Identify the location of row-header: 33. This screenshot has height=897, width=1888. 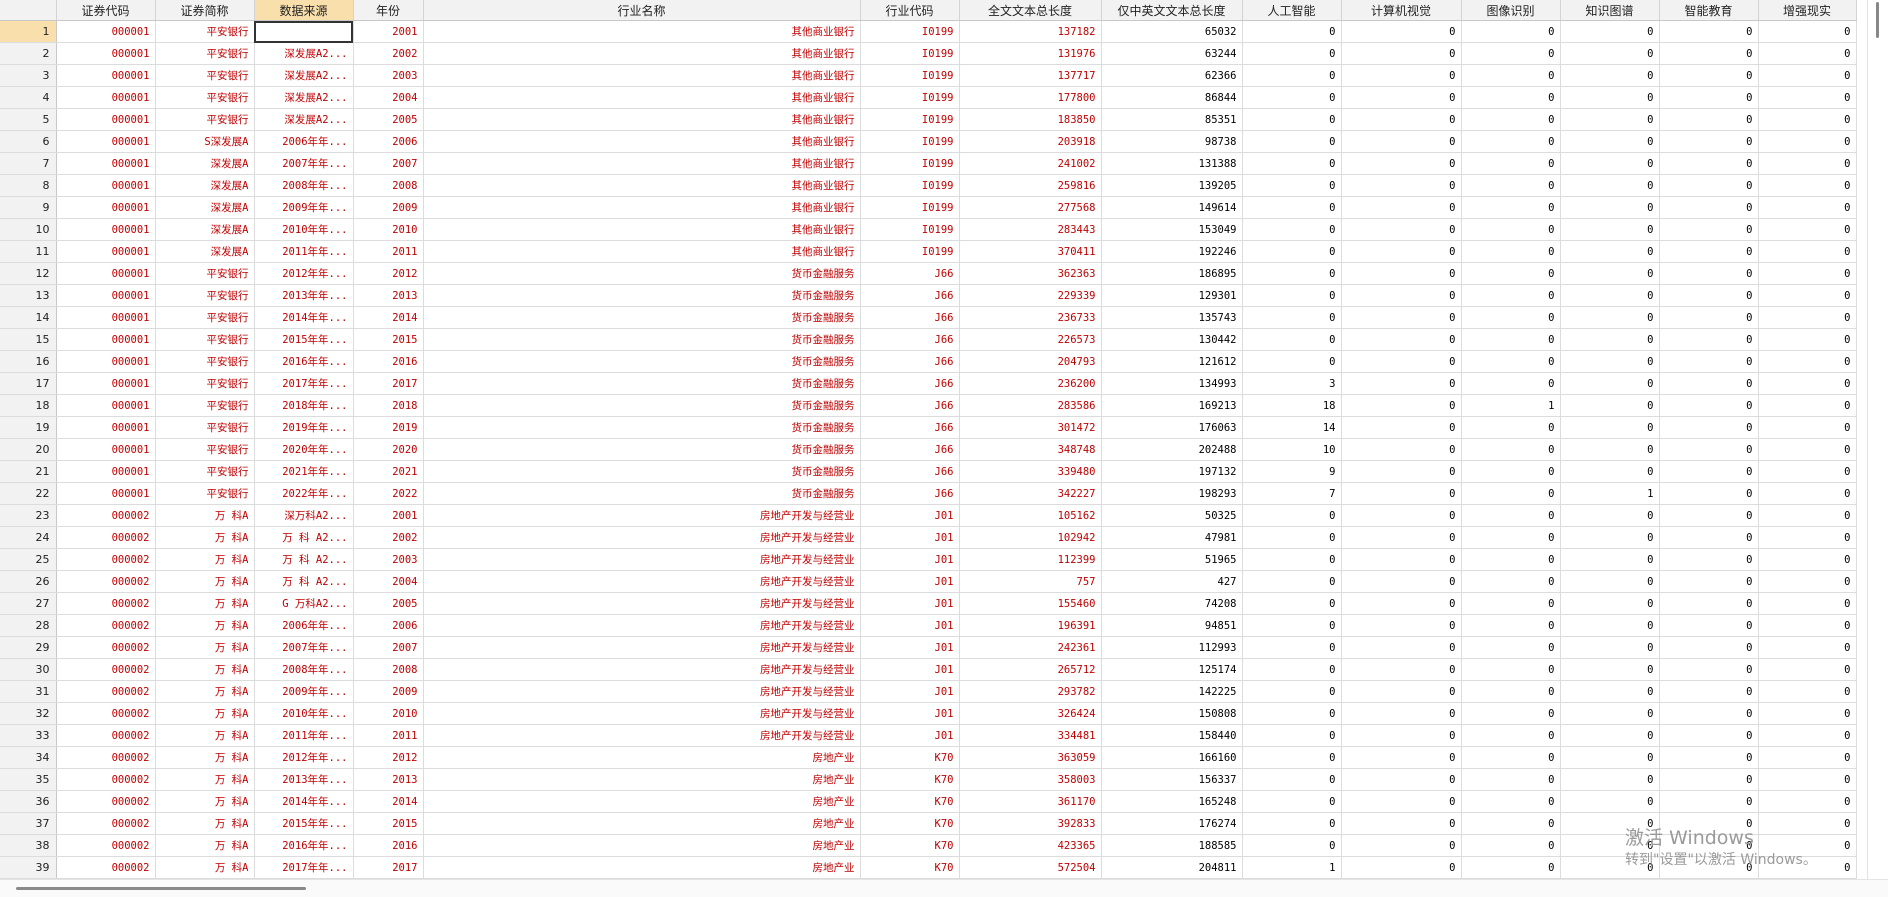
(28, 735).